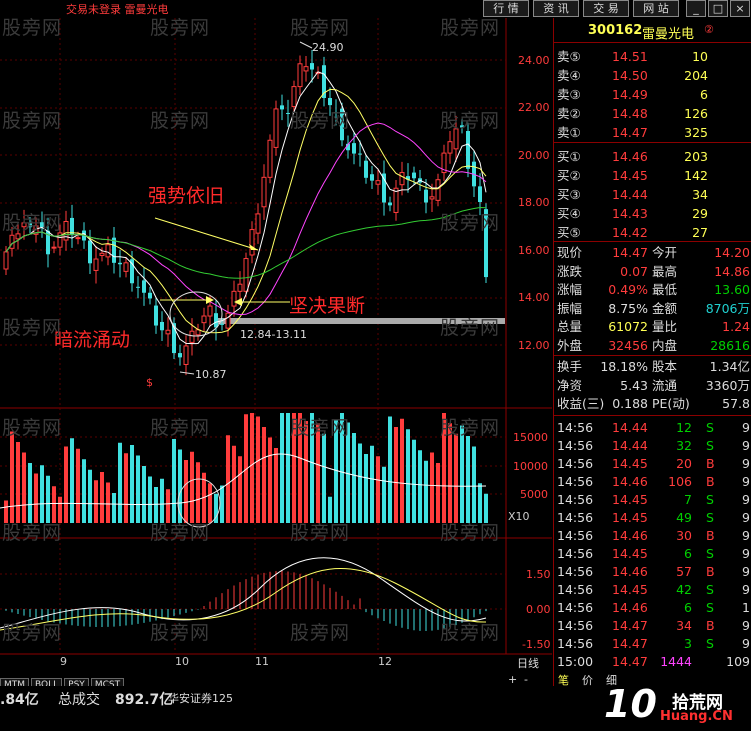  What do you see at coordinates (206, 234) in the screenshot?
I see `strong-arrow` at bounding box center [206, 234].